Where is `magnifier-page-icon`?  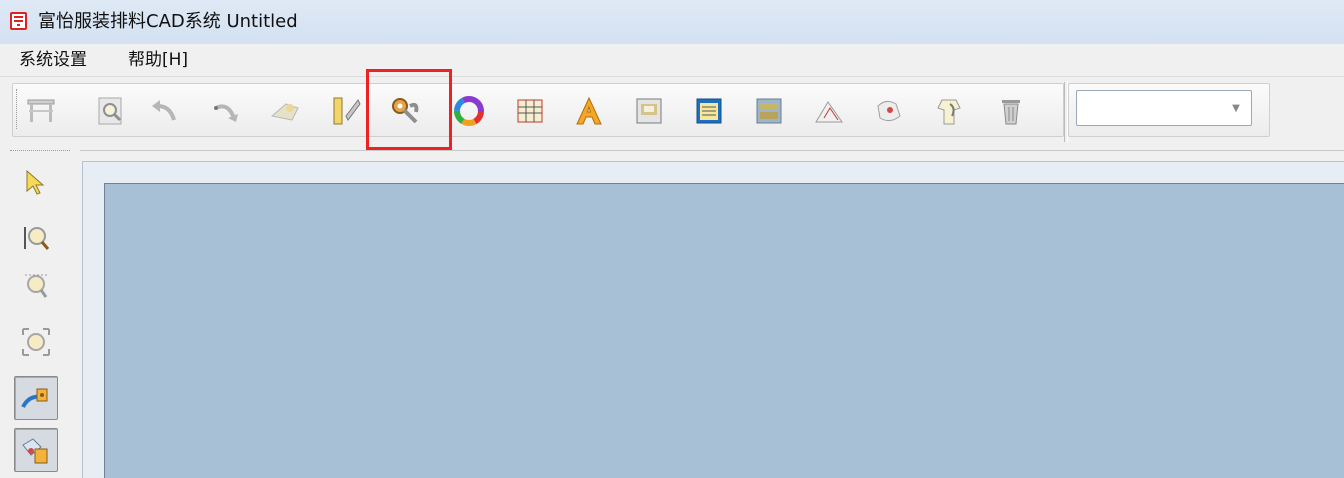 magnifier-page-icon is located at coordinates (111, 111).